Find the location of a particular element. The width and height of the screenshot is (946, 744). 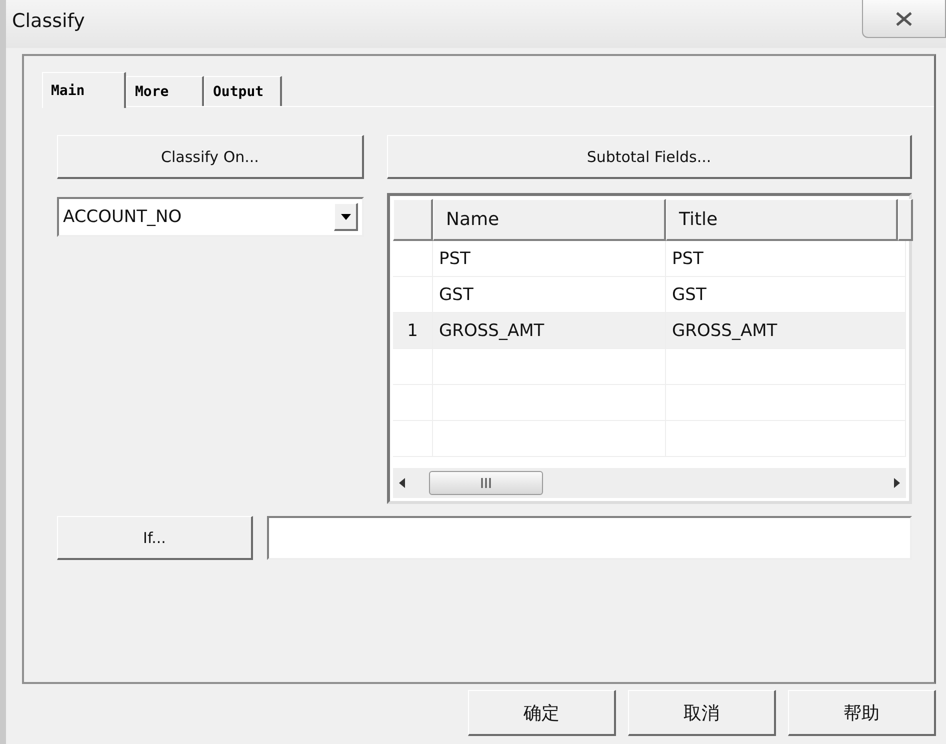

close-icon is located at coordinates (904, 19).